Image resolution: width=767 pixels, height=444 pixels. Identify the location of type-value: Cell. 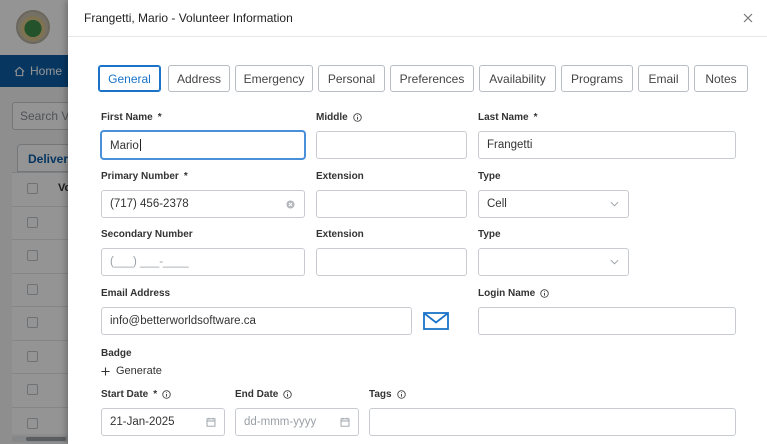
(497, 204).